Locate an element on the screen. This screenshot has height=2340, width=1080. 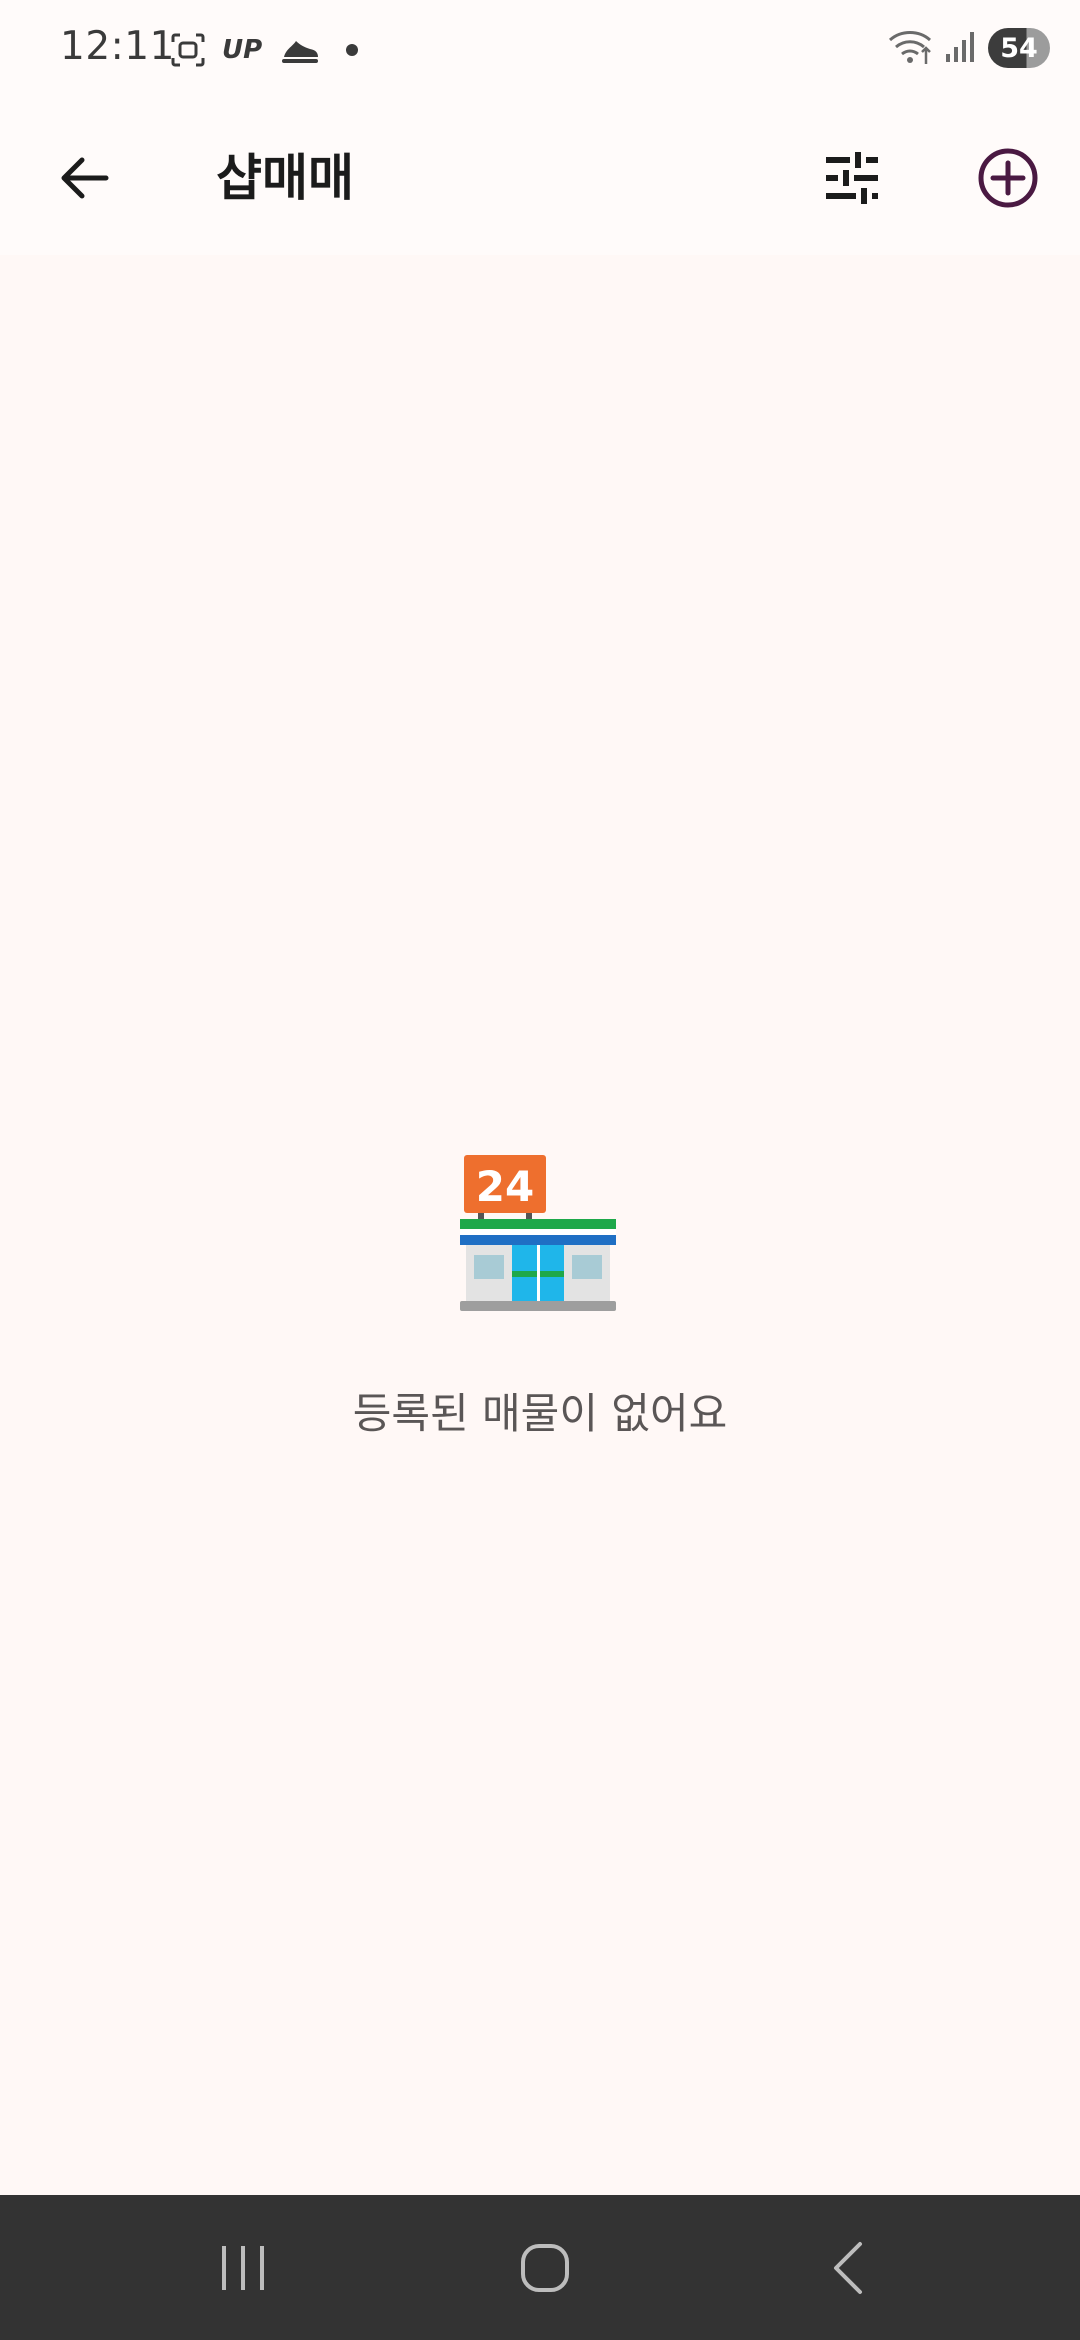
back-button is located at coordinates (84, 178).